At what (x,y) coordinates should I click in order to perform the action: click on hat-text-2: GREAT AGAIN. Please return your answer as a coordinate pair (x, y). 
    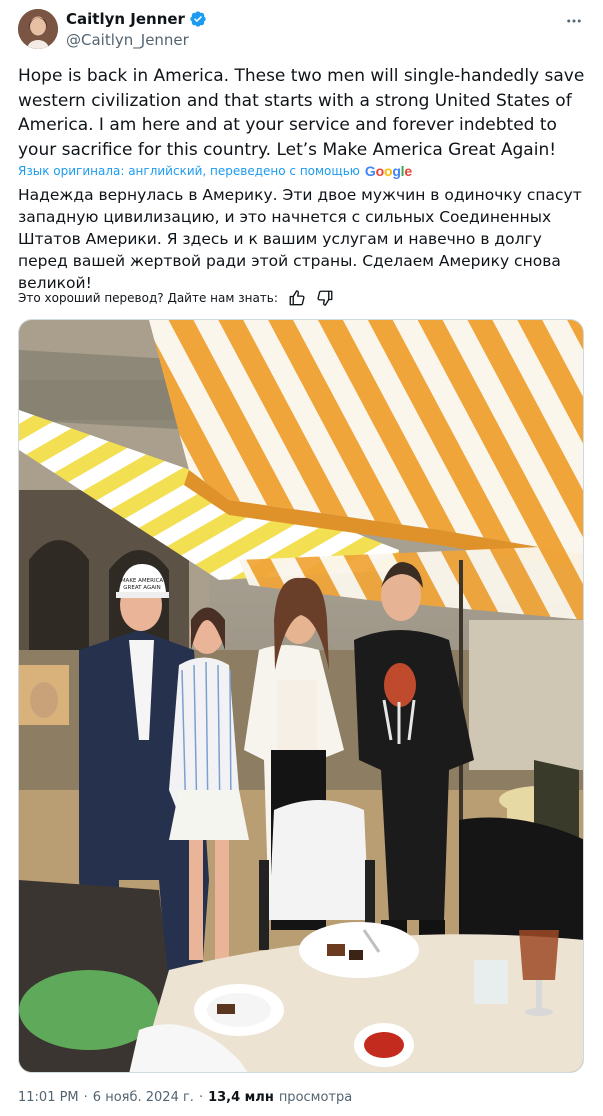
    Looking at the image, I should click on (141, 588).